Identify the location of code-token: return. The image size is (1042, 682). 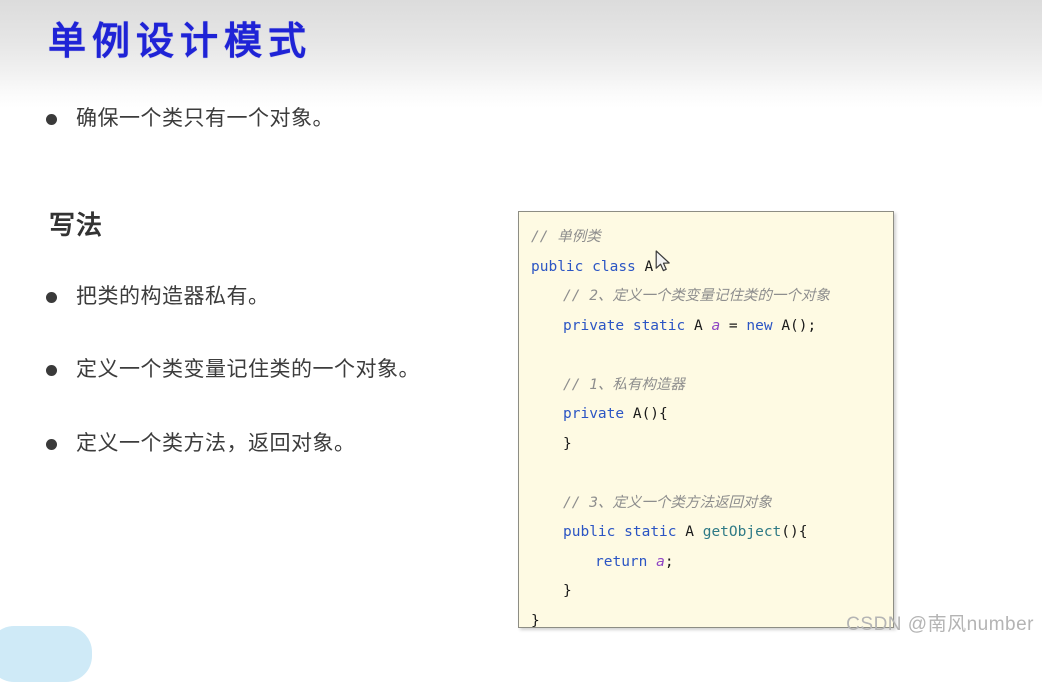
(621, 561).